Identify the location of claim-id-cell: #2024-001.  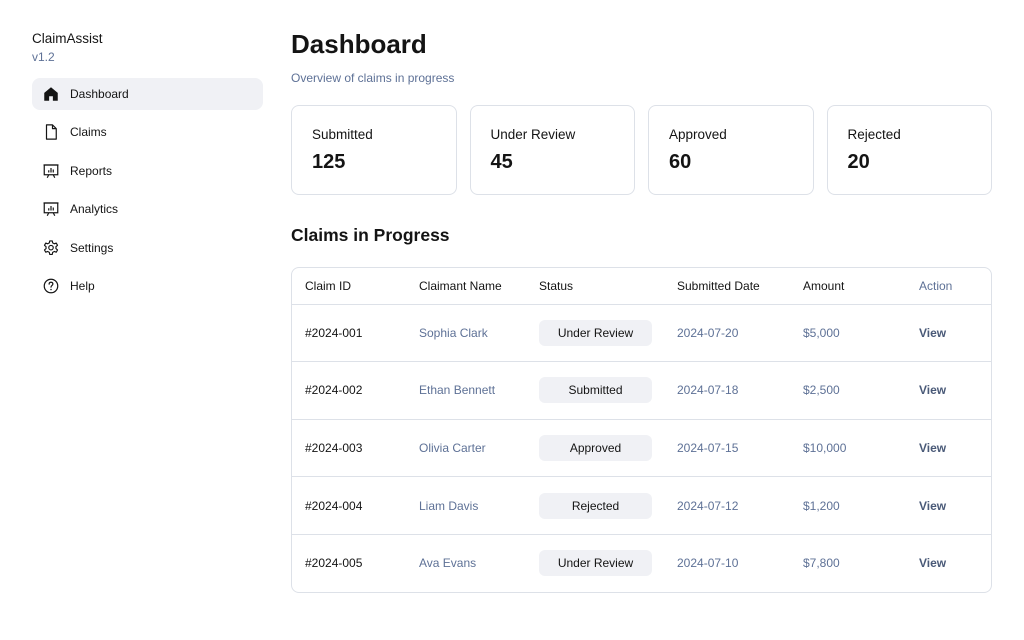
(349, 333).